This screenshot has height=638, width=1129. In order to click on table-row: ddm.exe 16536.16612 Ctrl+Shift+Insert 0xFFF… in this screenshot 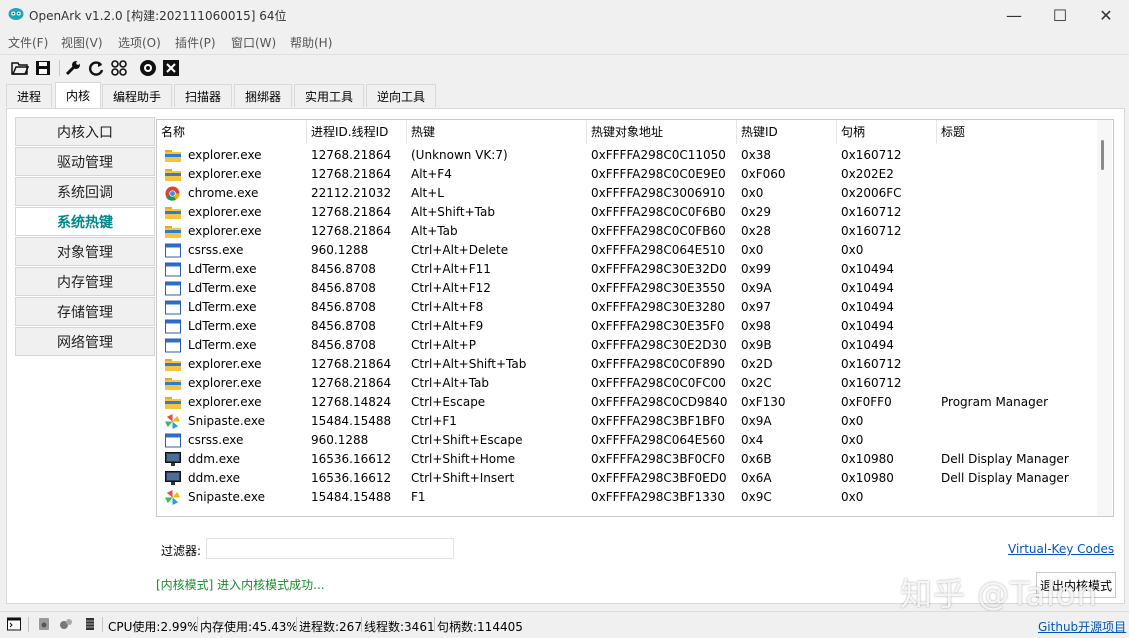, I will do `click(627, 478)`.